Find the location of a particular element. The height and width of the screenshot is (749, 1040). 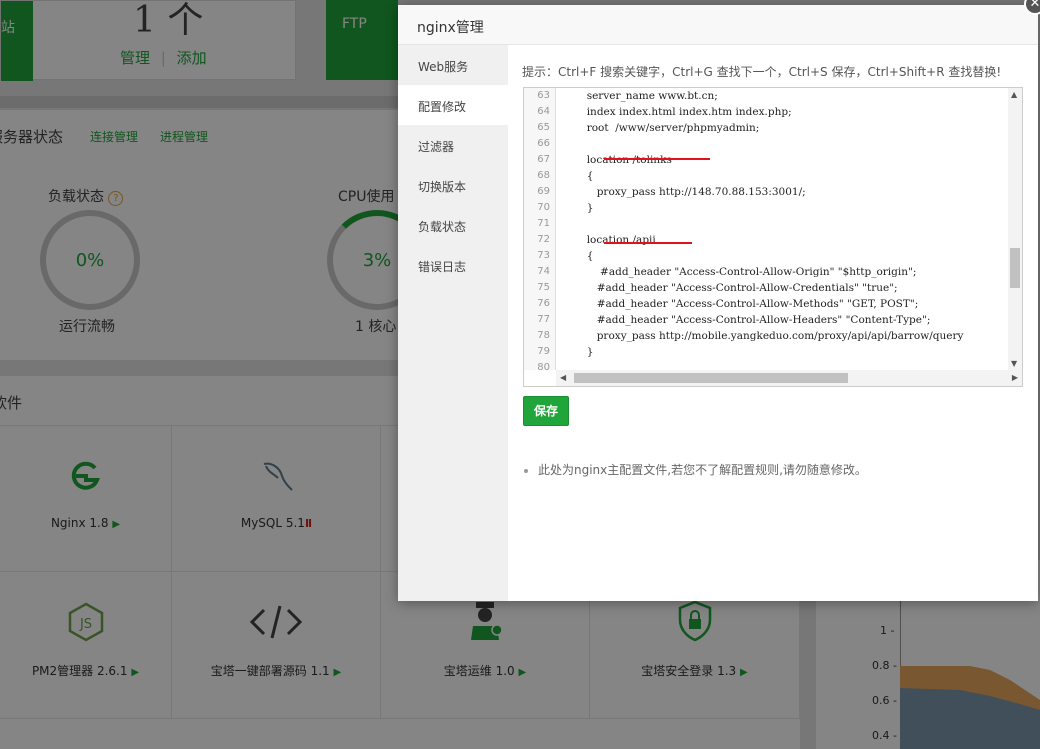

line-number: 71 is located at coordinates (543, 223).